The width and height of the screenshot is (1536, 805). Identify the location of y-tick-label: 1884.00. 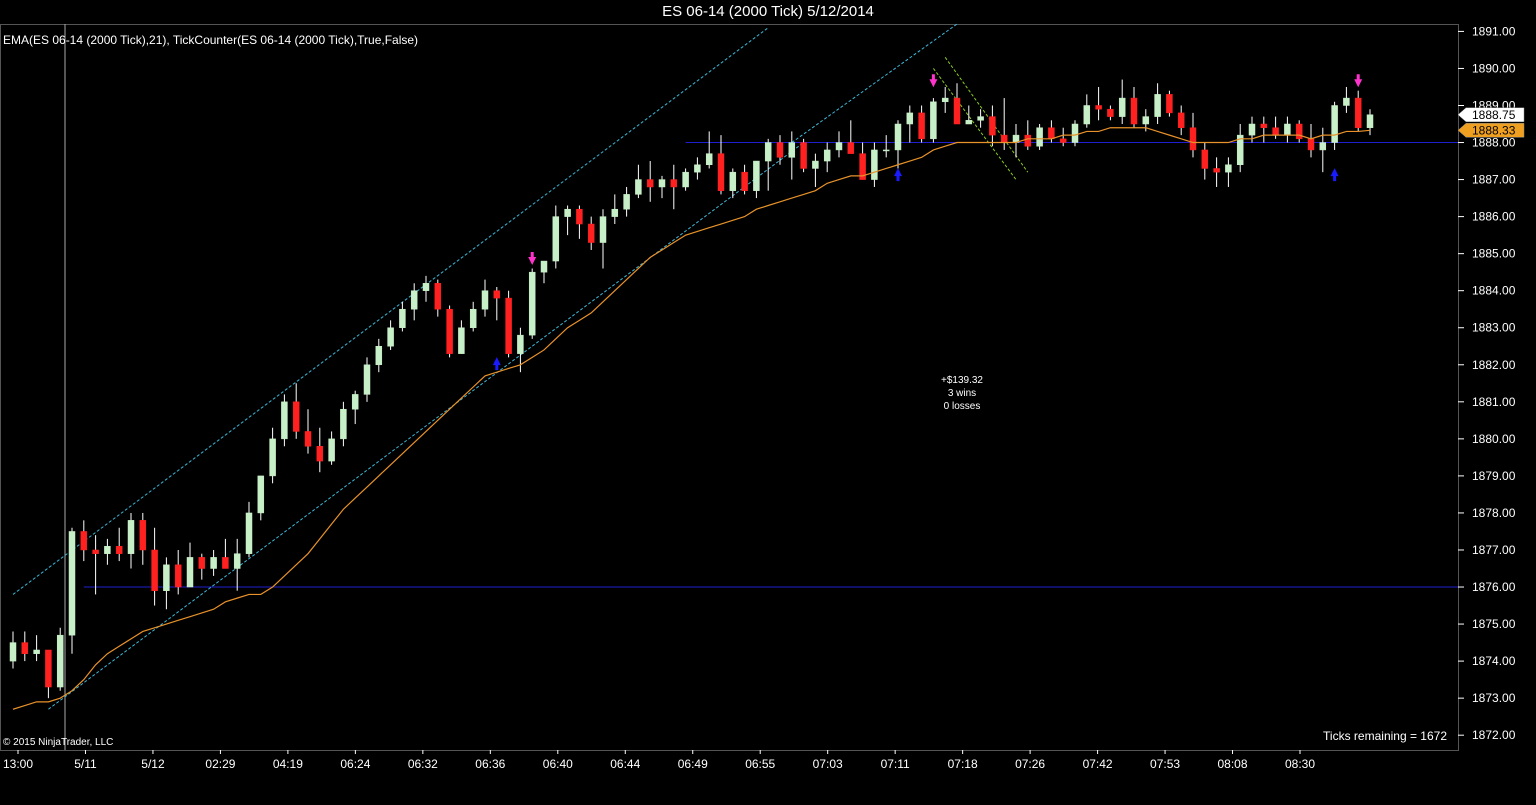
(1494, 291).